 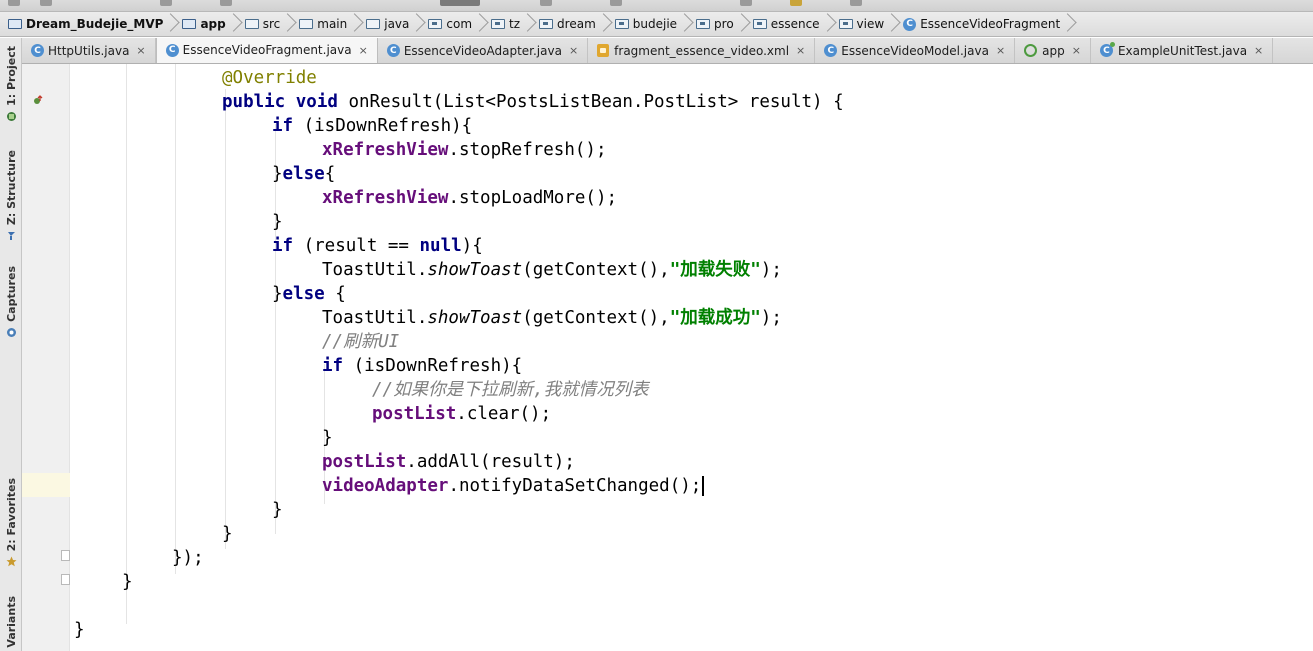 What do you see at coordinates (251, 24) in the screenshot?
I see `folder-icon` at bounding box center [251, 24].